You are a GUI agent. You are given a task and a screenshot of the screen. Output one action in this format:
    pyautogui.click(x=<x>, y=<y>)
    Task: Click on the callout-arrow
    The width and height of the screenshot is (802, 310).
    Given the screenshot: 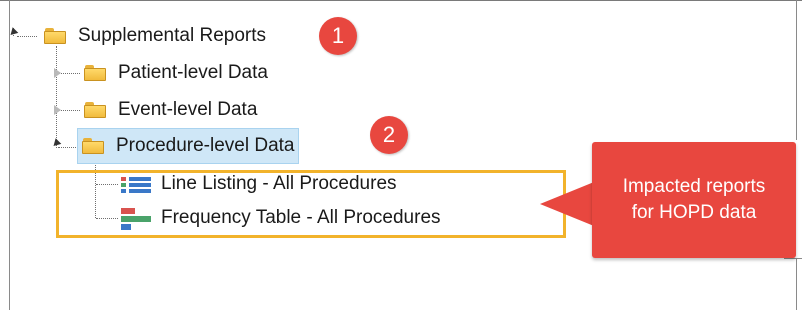 What is the action you would take?
    pyautogui.click(x=567, y=204)
    